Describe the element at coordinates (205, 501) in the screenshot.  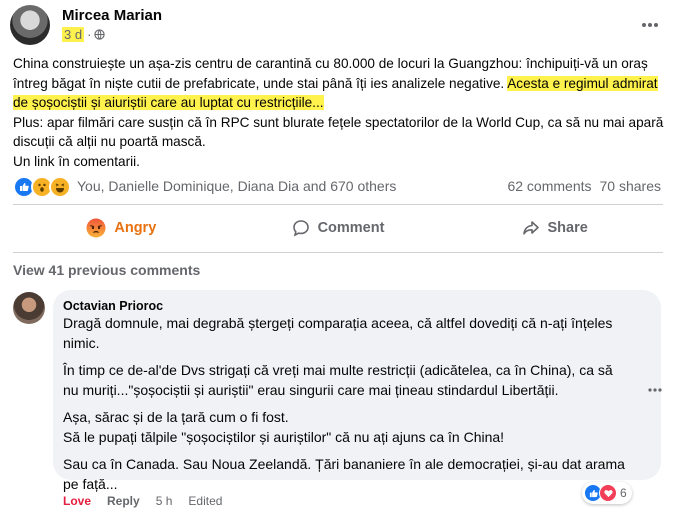
I see `comment-edited: Edited` at that location.